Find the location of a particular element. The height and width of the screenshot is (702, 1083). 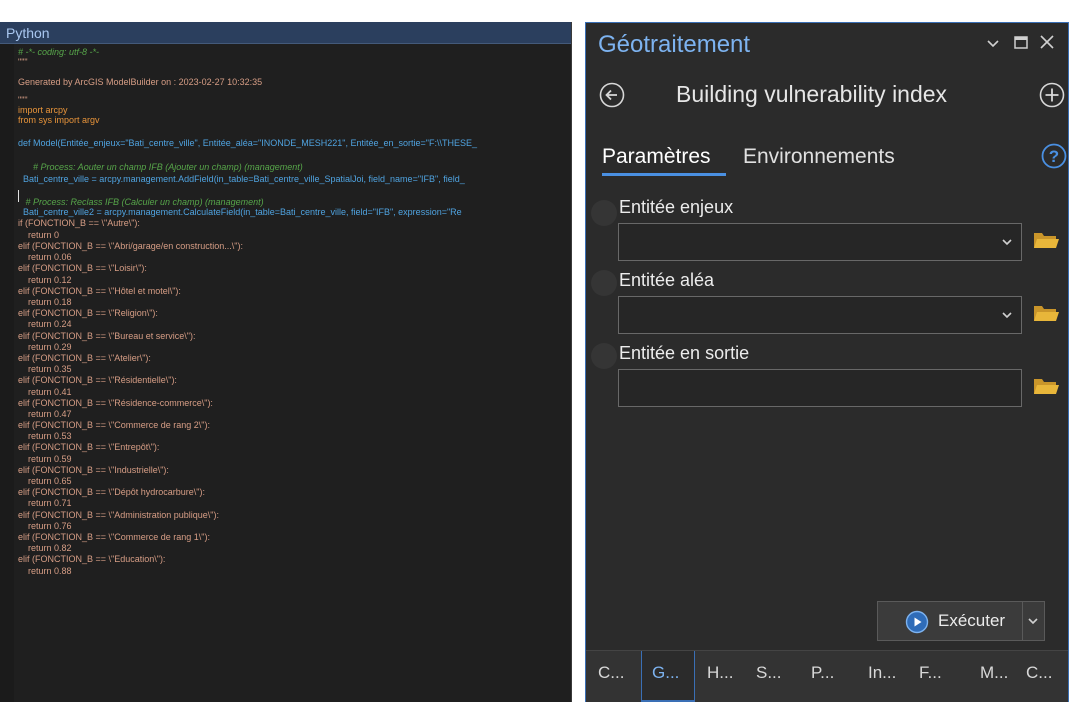

entitee-en-sortie-field is located at coordinates (820, 388).